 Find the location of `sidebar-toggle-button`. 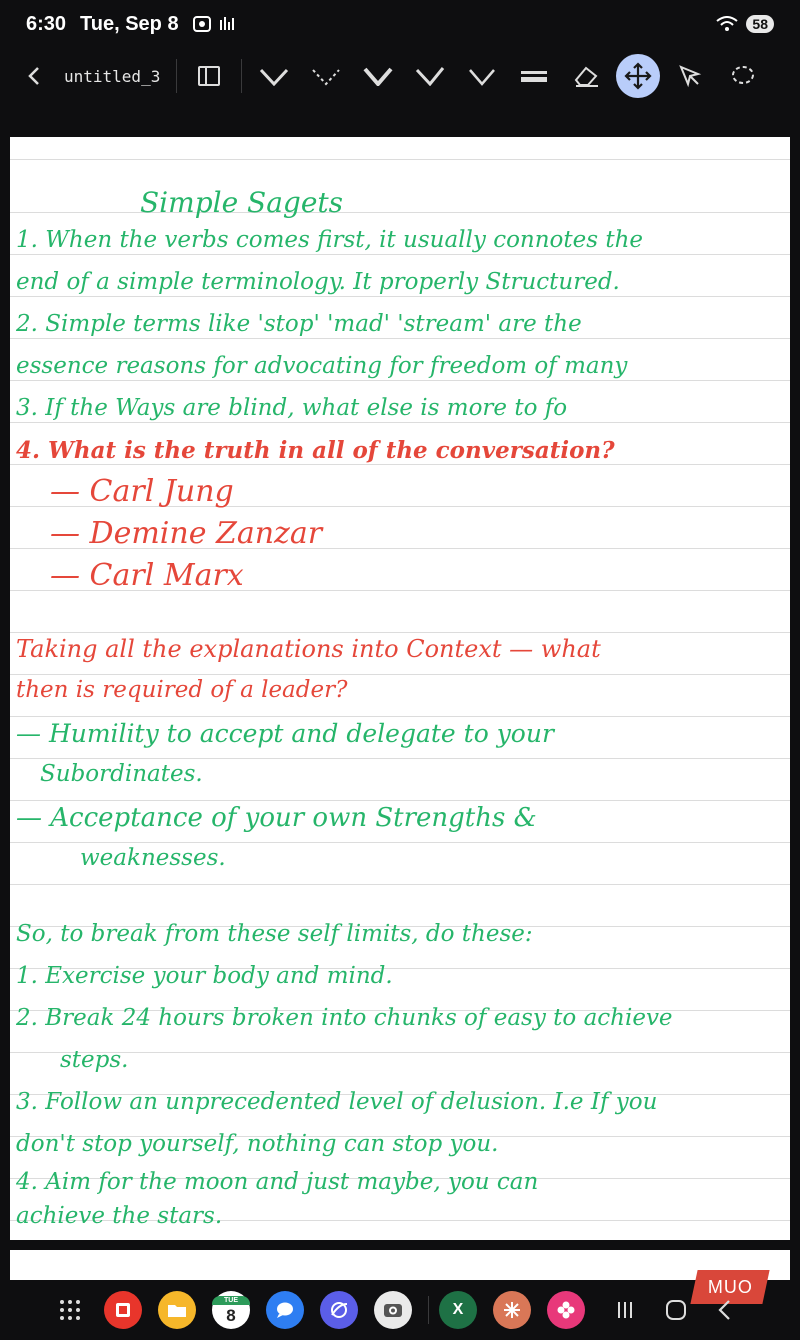

sidebar-toggle-button is located at coordinates (209, 76).